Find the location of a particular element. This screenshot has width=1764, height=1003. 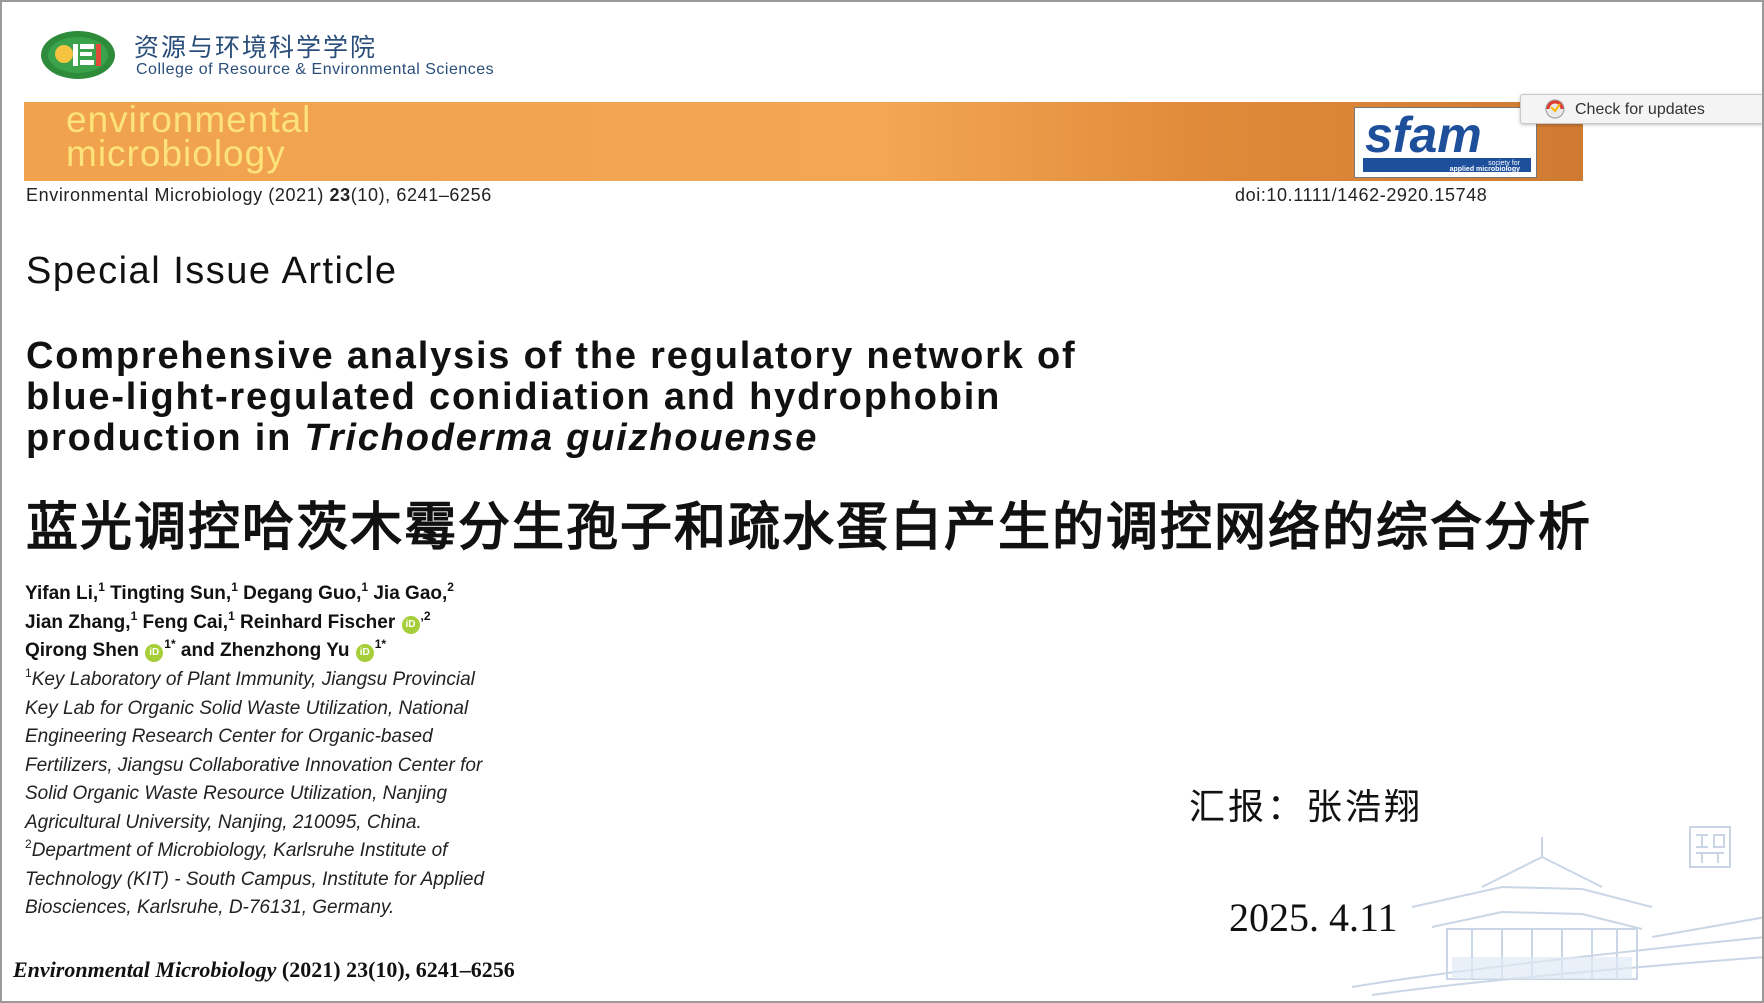

citation-volume: 23 is located at coordinates (340, 195).